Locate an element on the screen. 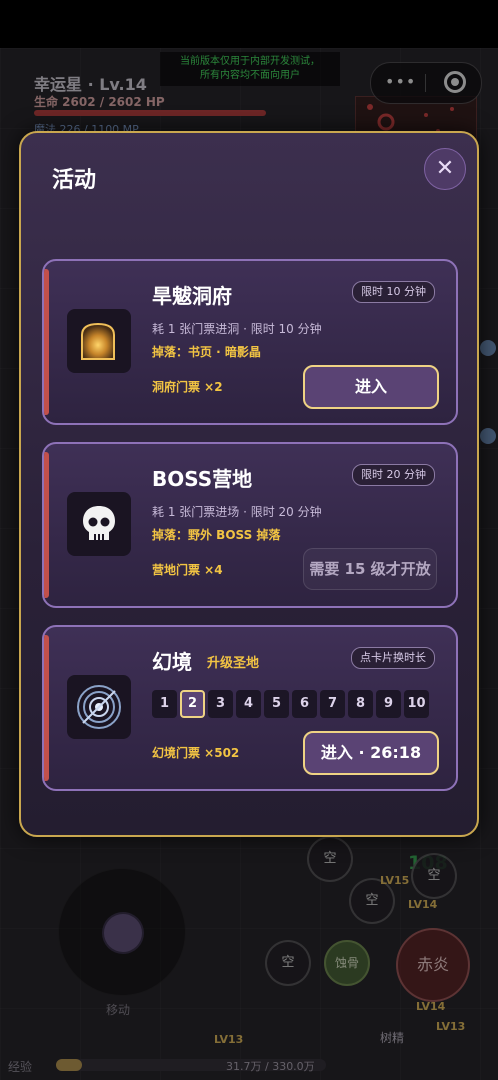 The width and height of the screenshot is (498, 1080). card-info: 耗 1 张门票进场 · 限时 20 分钟 is located at coordinates (237, 512).